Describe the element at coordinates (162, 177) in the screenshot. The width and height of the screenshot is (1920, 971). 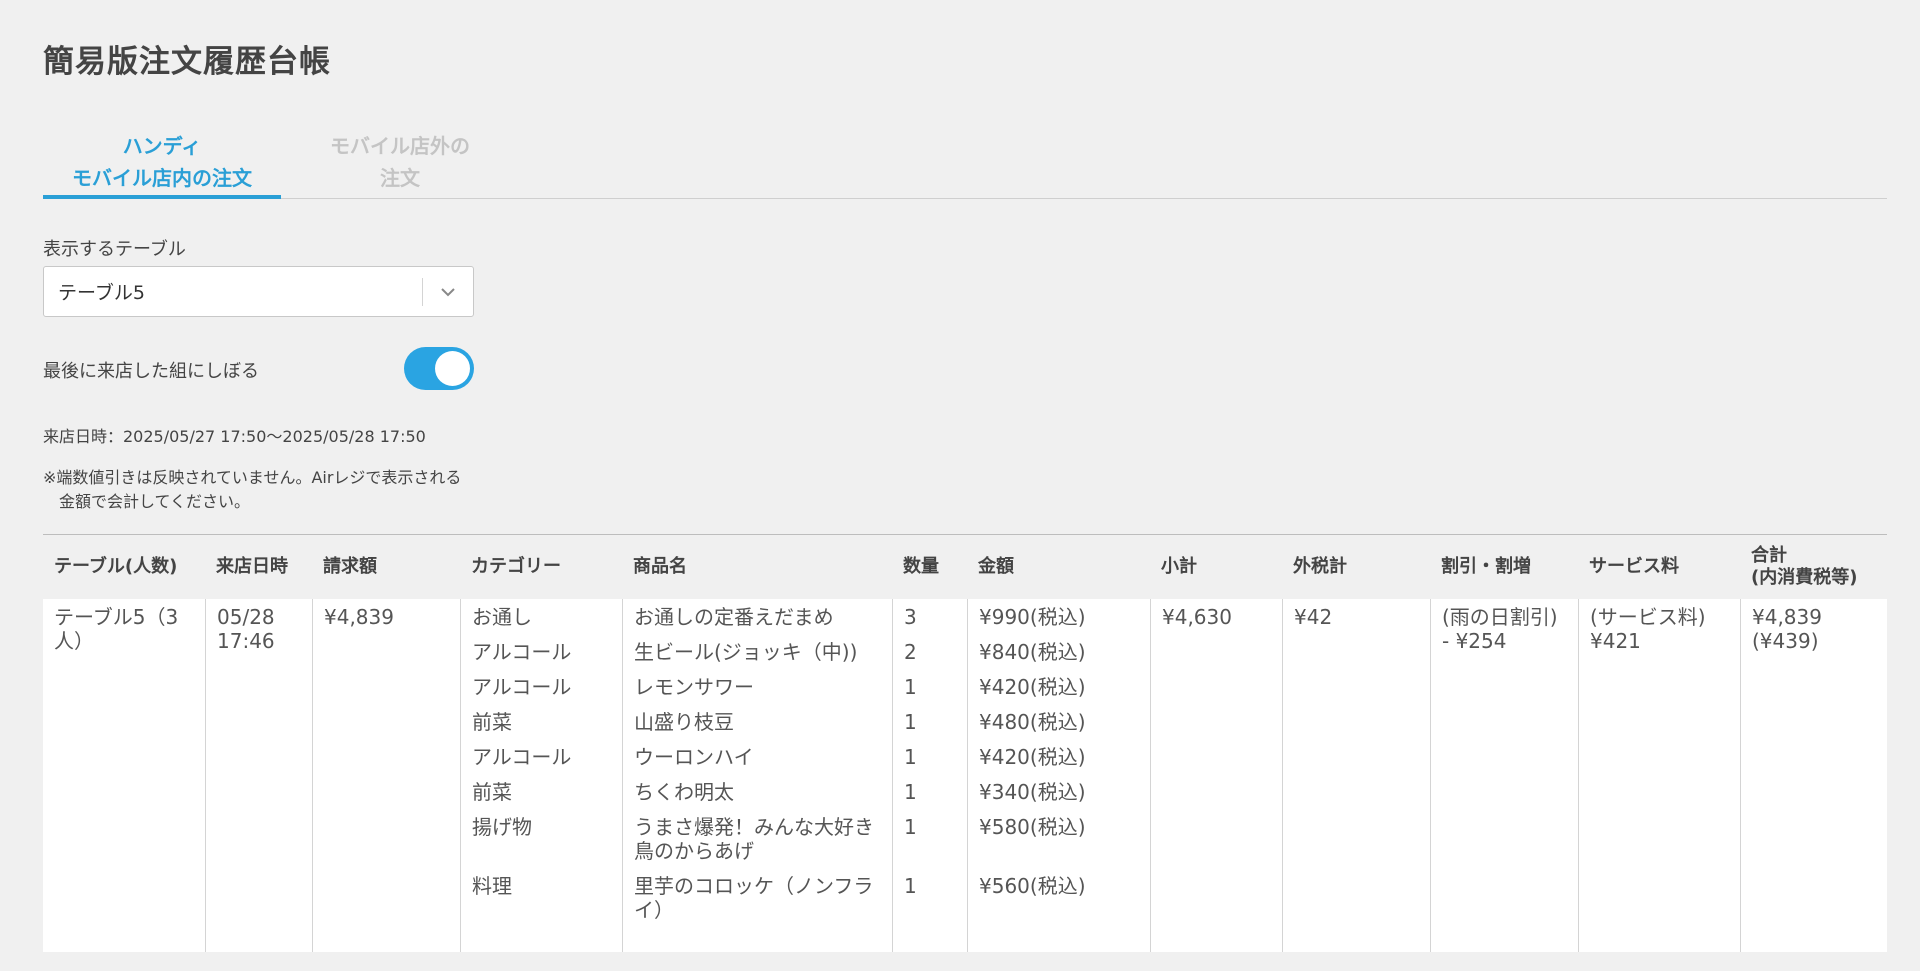
I see `tab-label-line2: モバイル店内の注文` at that location.